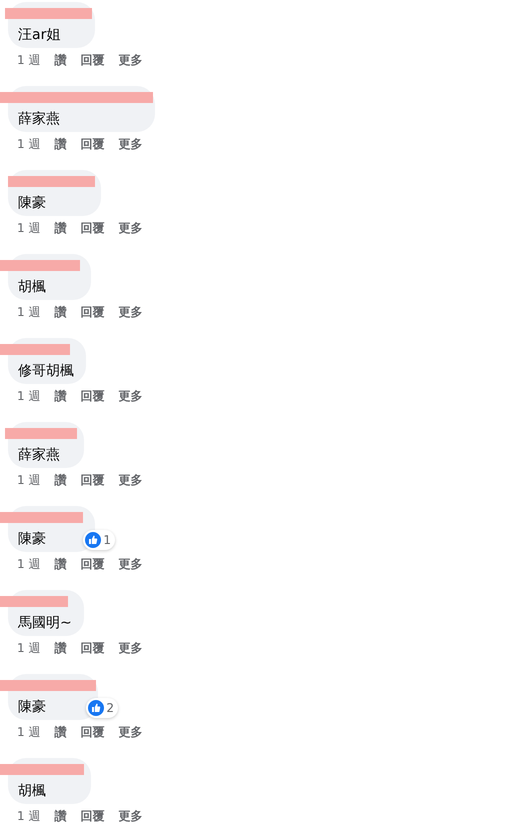 The image size is (519, 828). I want to click on comment-text: 汪ar姐, so click(39, 35).